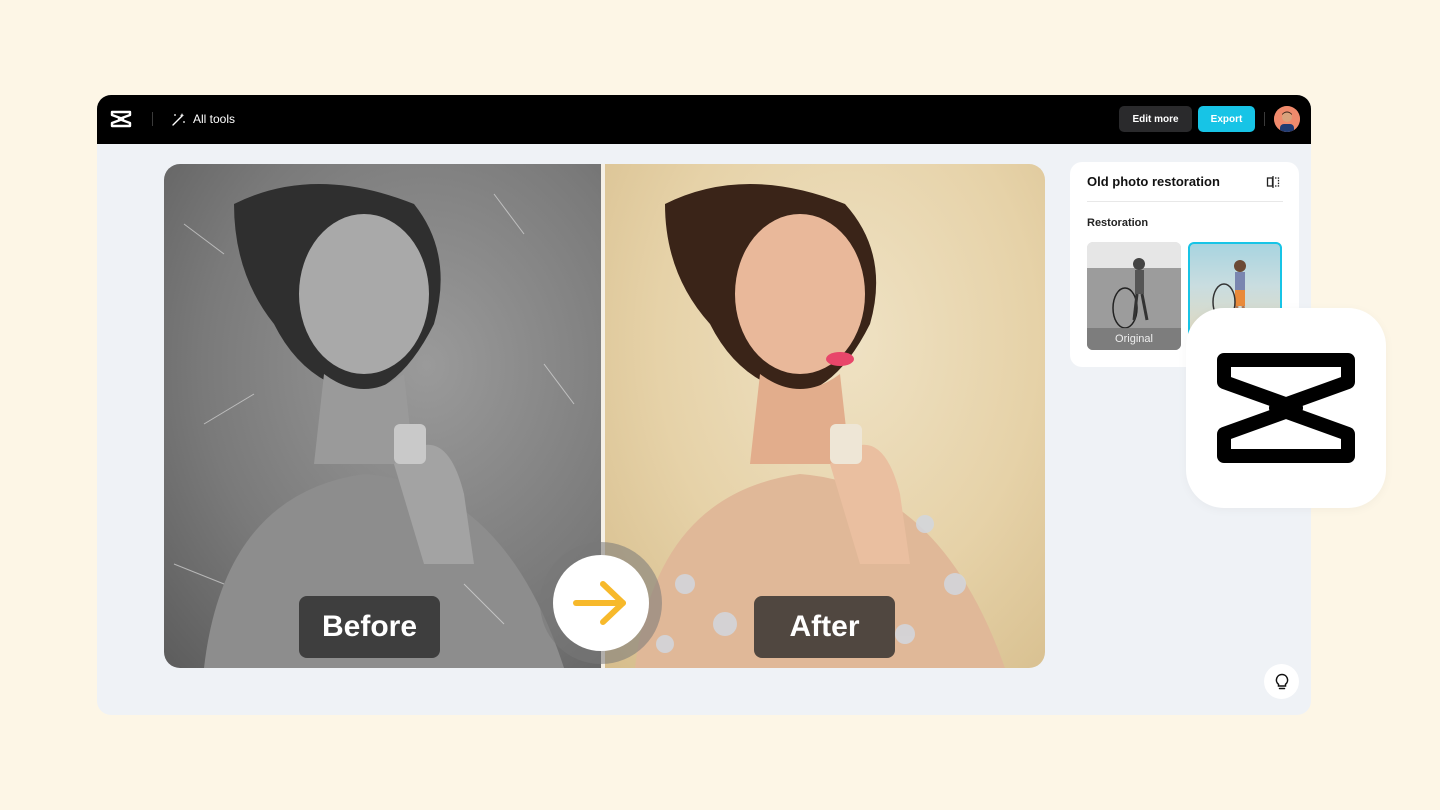 The width and height of the screenshot is (1440, 810). I want to click on original-caption: Original, so click(1134, 339).